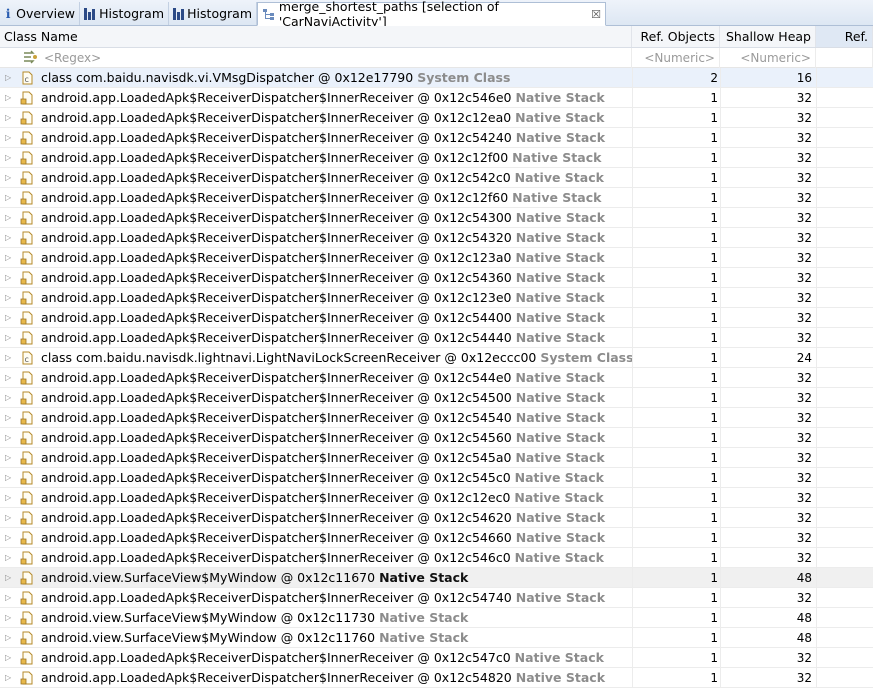  What do you see at coordinates (336, 58) in the screenshot?
I see `regex-filter-input: <Regex>` at bounding box center [336, 58].